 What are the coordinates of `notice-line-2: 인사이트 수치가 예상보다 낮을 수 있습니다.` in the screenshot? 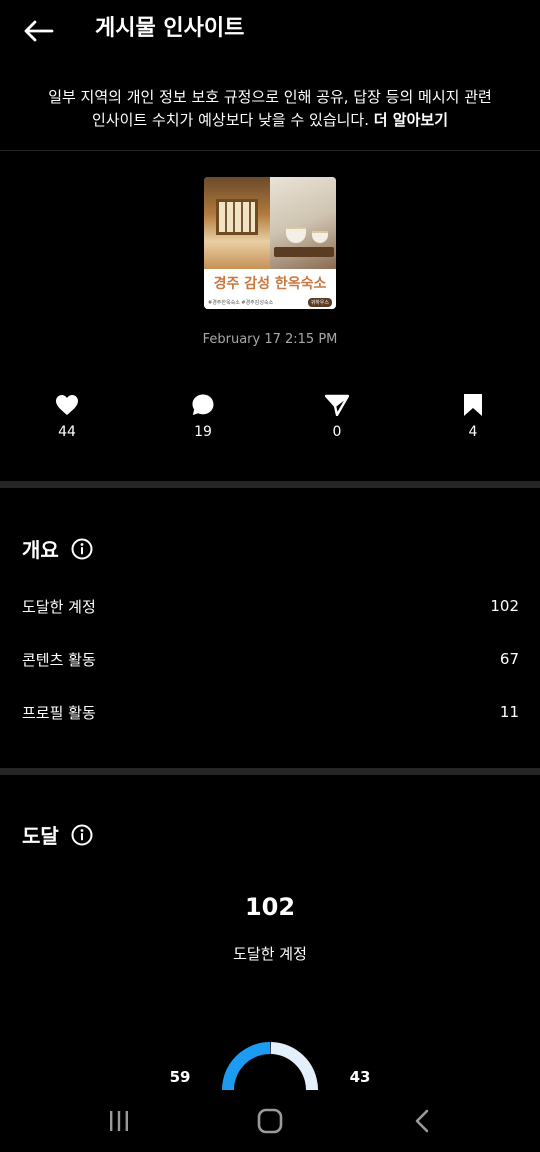 It's located at (232, 120).